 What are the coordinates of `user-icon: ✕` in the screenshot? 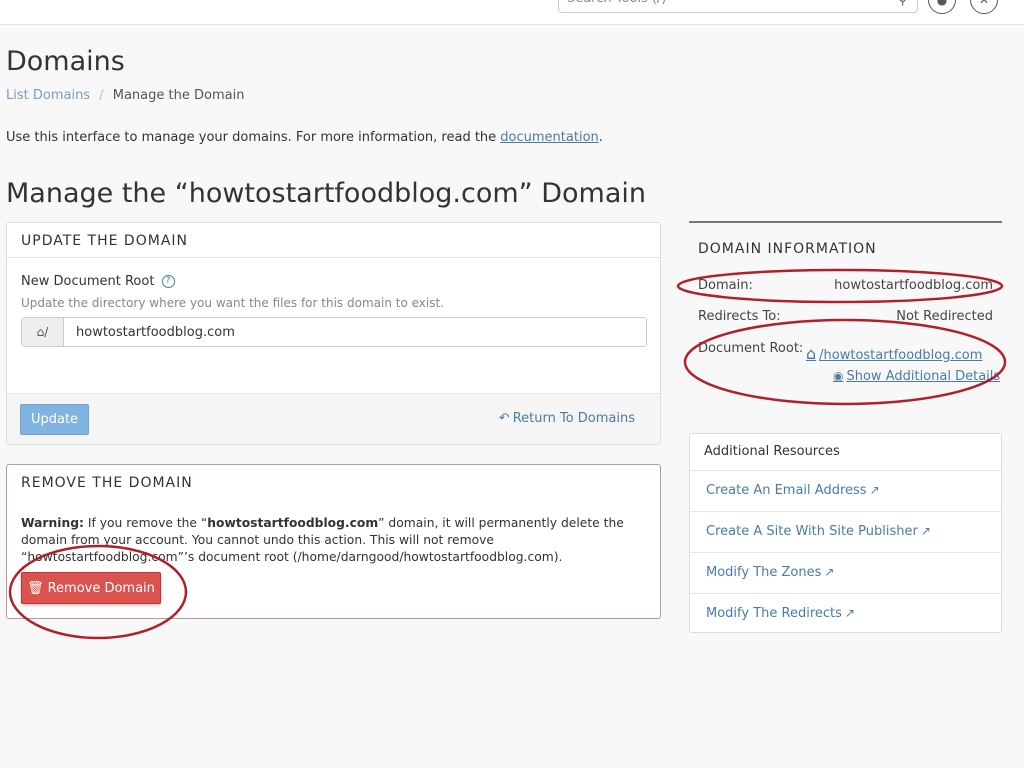 It's located at (984, 3).